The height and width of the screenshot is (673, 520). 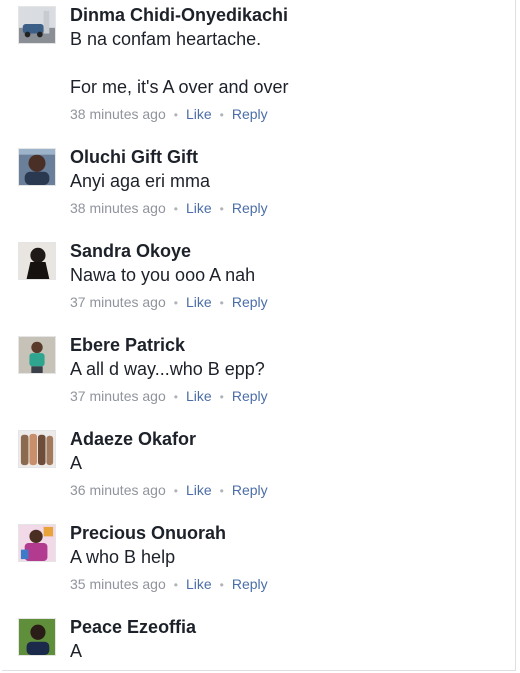 What do you see at coordinates (163, 275) in the screenshot?
I see `comment-text: Nawa to you ooo A nah` at bounding box center [163, 275].